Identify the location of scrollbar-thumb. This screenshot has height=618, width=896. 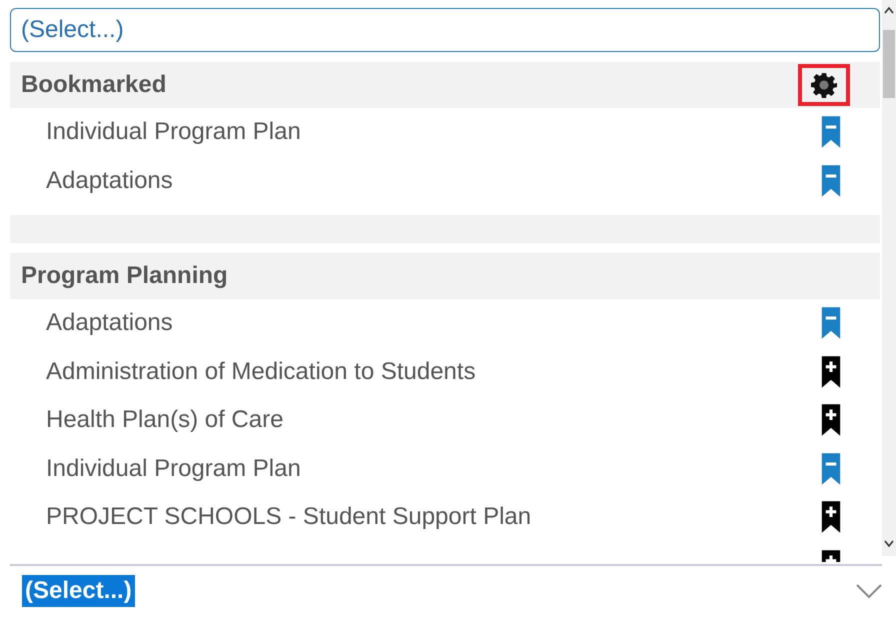
(889, 64).